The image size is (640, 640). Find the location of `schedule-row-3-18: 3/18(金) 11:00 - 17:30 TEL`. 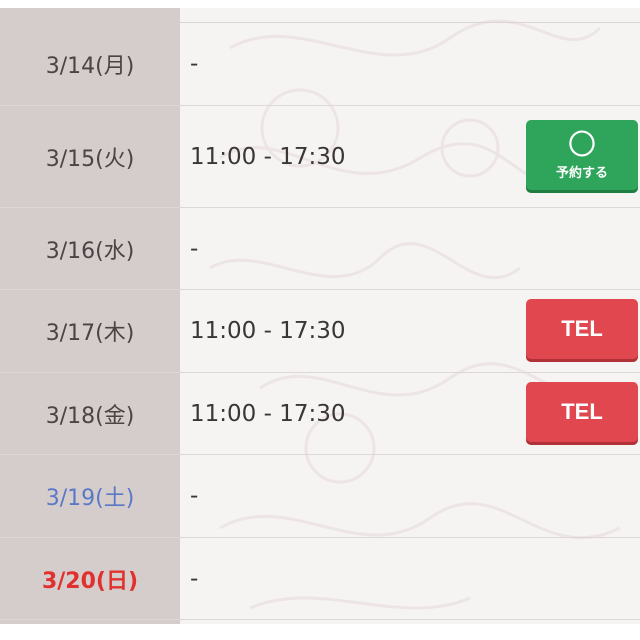

schedule-row-3-18: 3/18(金) 11:00 - 17:30 TEL is located at coordinates (320, 414).